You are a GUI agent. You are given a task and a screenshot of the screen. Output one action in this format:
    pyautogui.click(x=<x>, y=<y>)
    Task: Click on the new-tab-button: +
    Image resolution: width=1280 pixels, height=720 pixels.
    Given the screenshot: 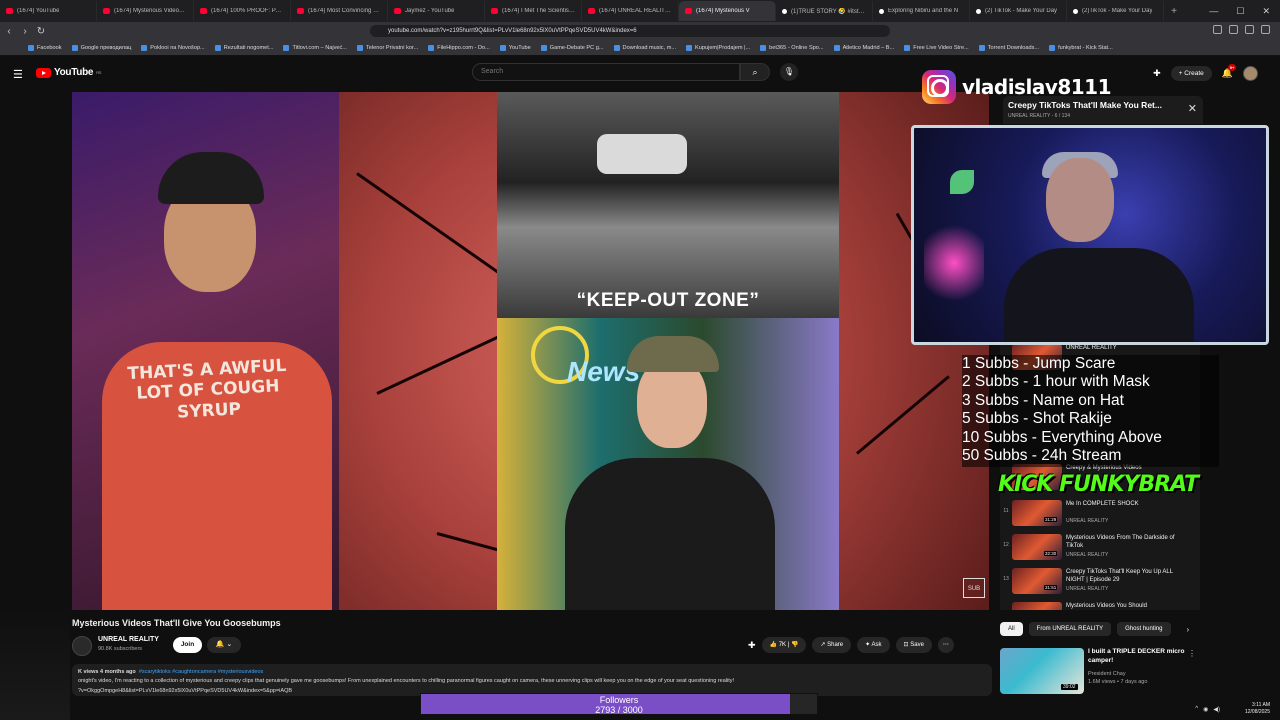 What is the action you would take?
    pyautogui.click(x=1174, y=11)
    